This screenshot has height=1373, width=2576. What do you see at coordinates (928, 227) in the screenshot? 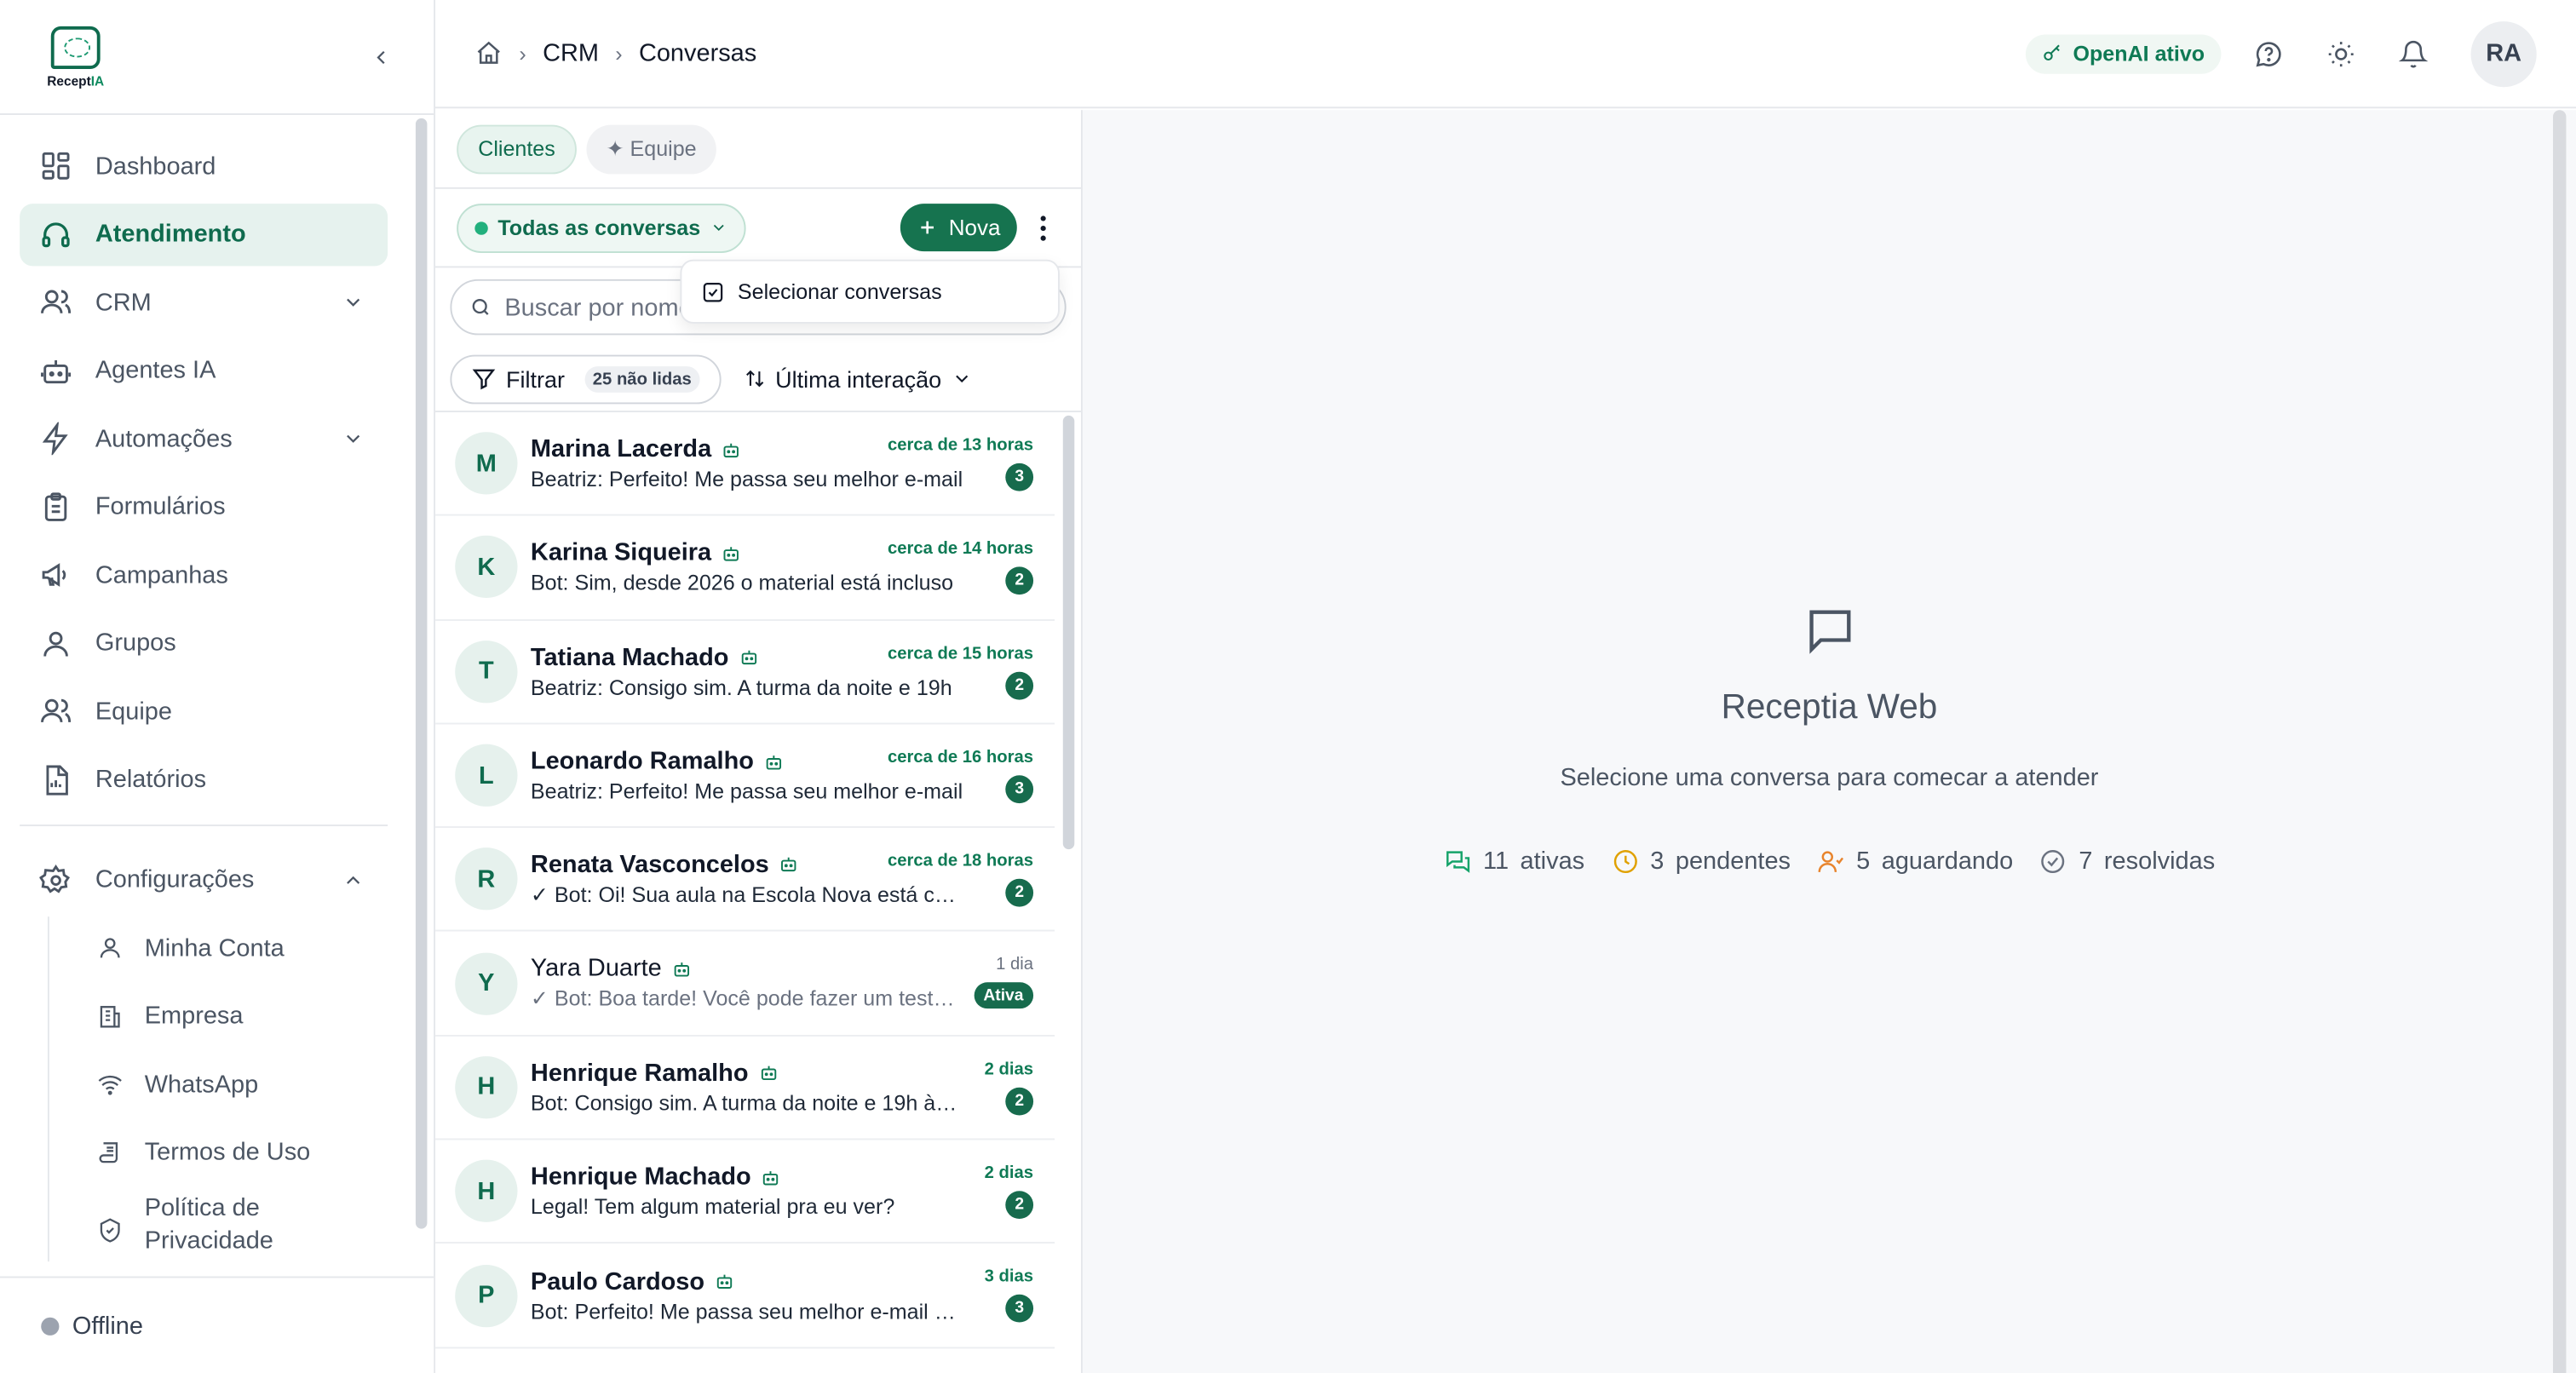
I see `plus-icon` at bounding box center [928, 227].